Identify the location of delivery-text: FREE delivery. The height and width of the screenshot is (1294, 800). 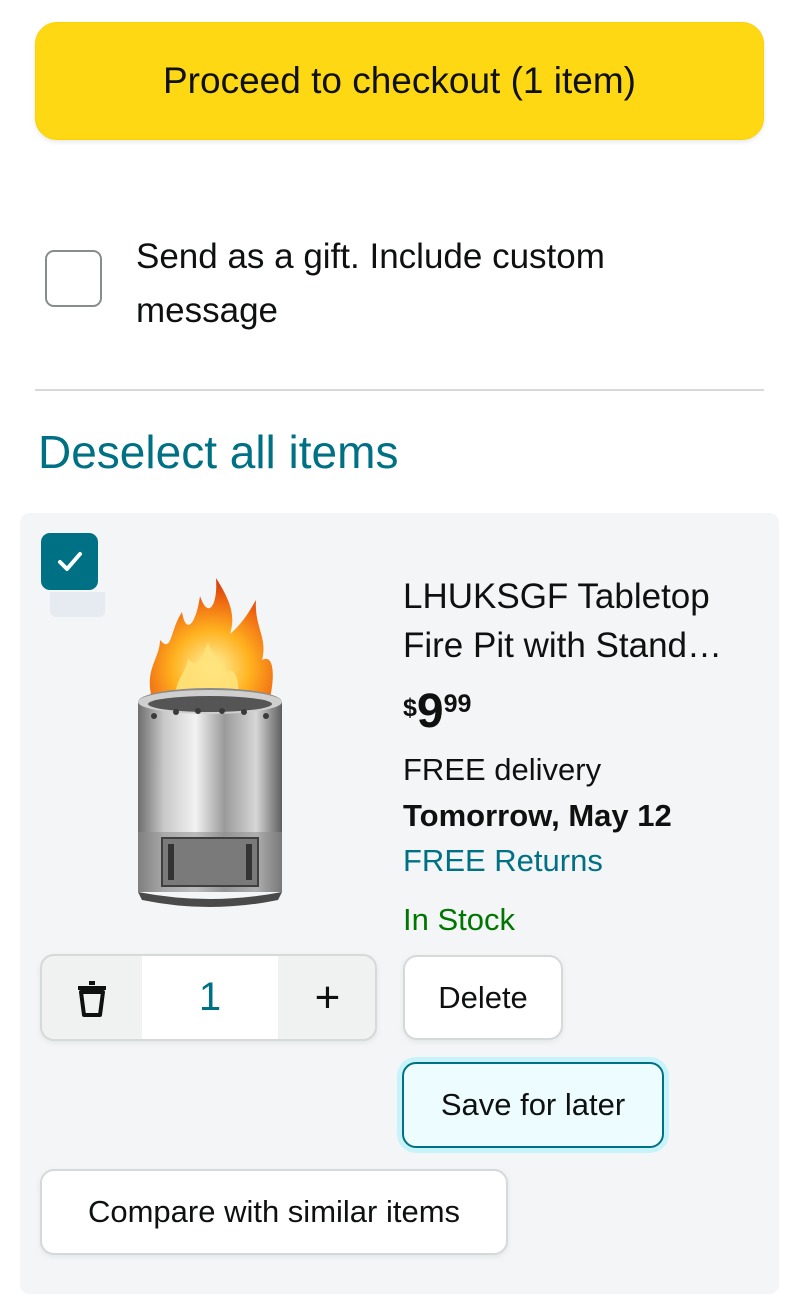
(502, 769).